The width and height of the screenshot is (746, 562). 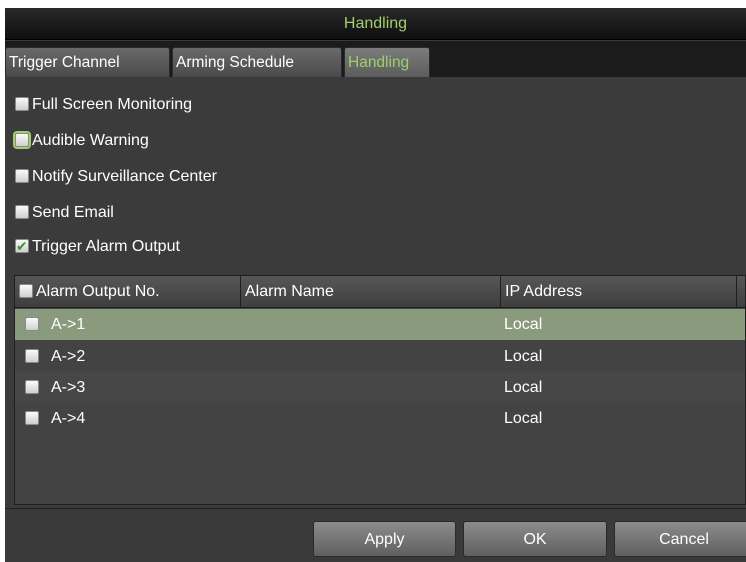 I want to click on option-notify-surveillance-center: Notify Surveillance Center, so click(x=116, y=177).